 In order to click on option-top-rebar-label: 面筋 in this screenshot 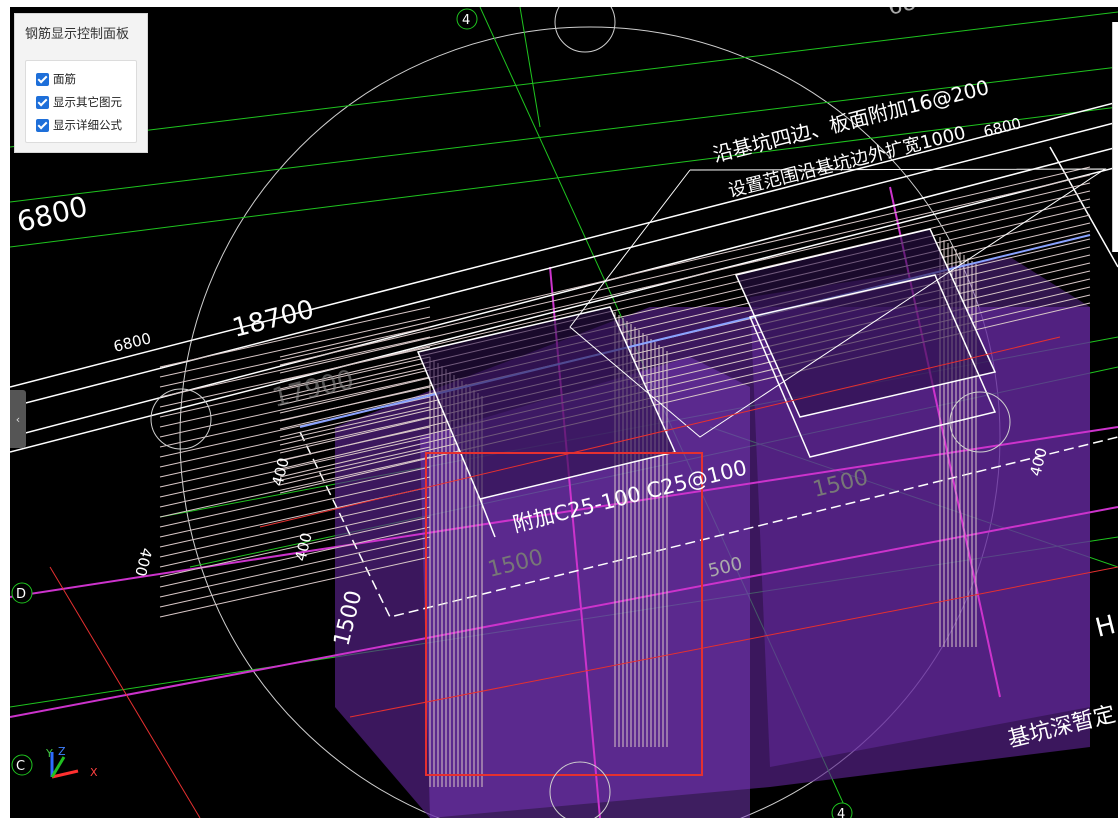, I will do `click(64, 79)`.